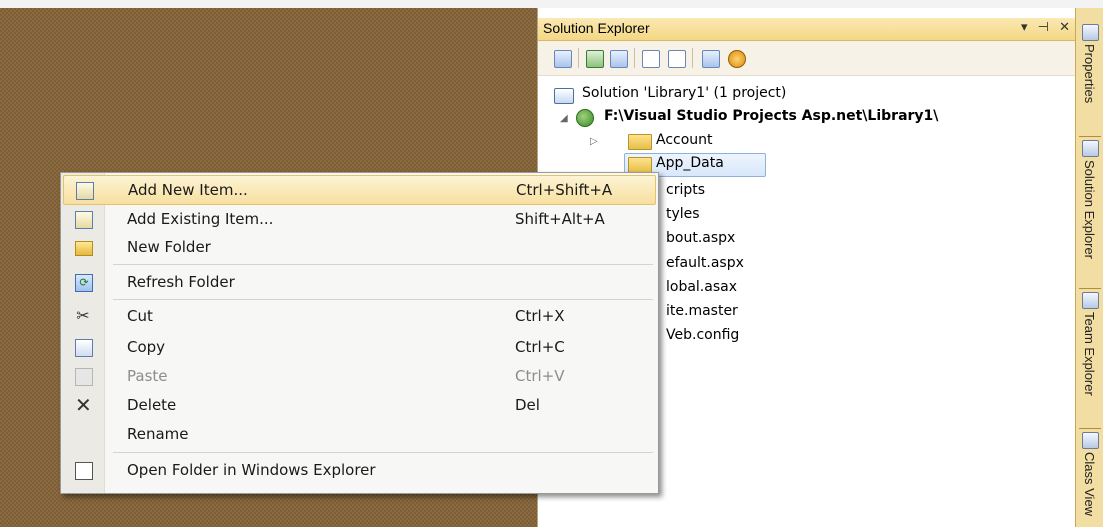  I want to click on menu-item-rename: Rename, so click(359, 434).